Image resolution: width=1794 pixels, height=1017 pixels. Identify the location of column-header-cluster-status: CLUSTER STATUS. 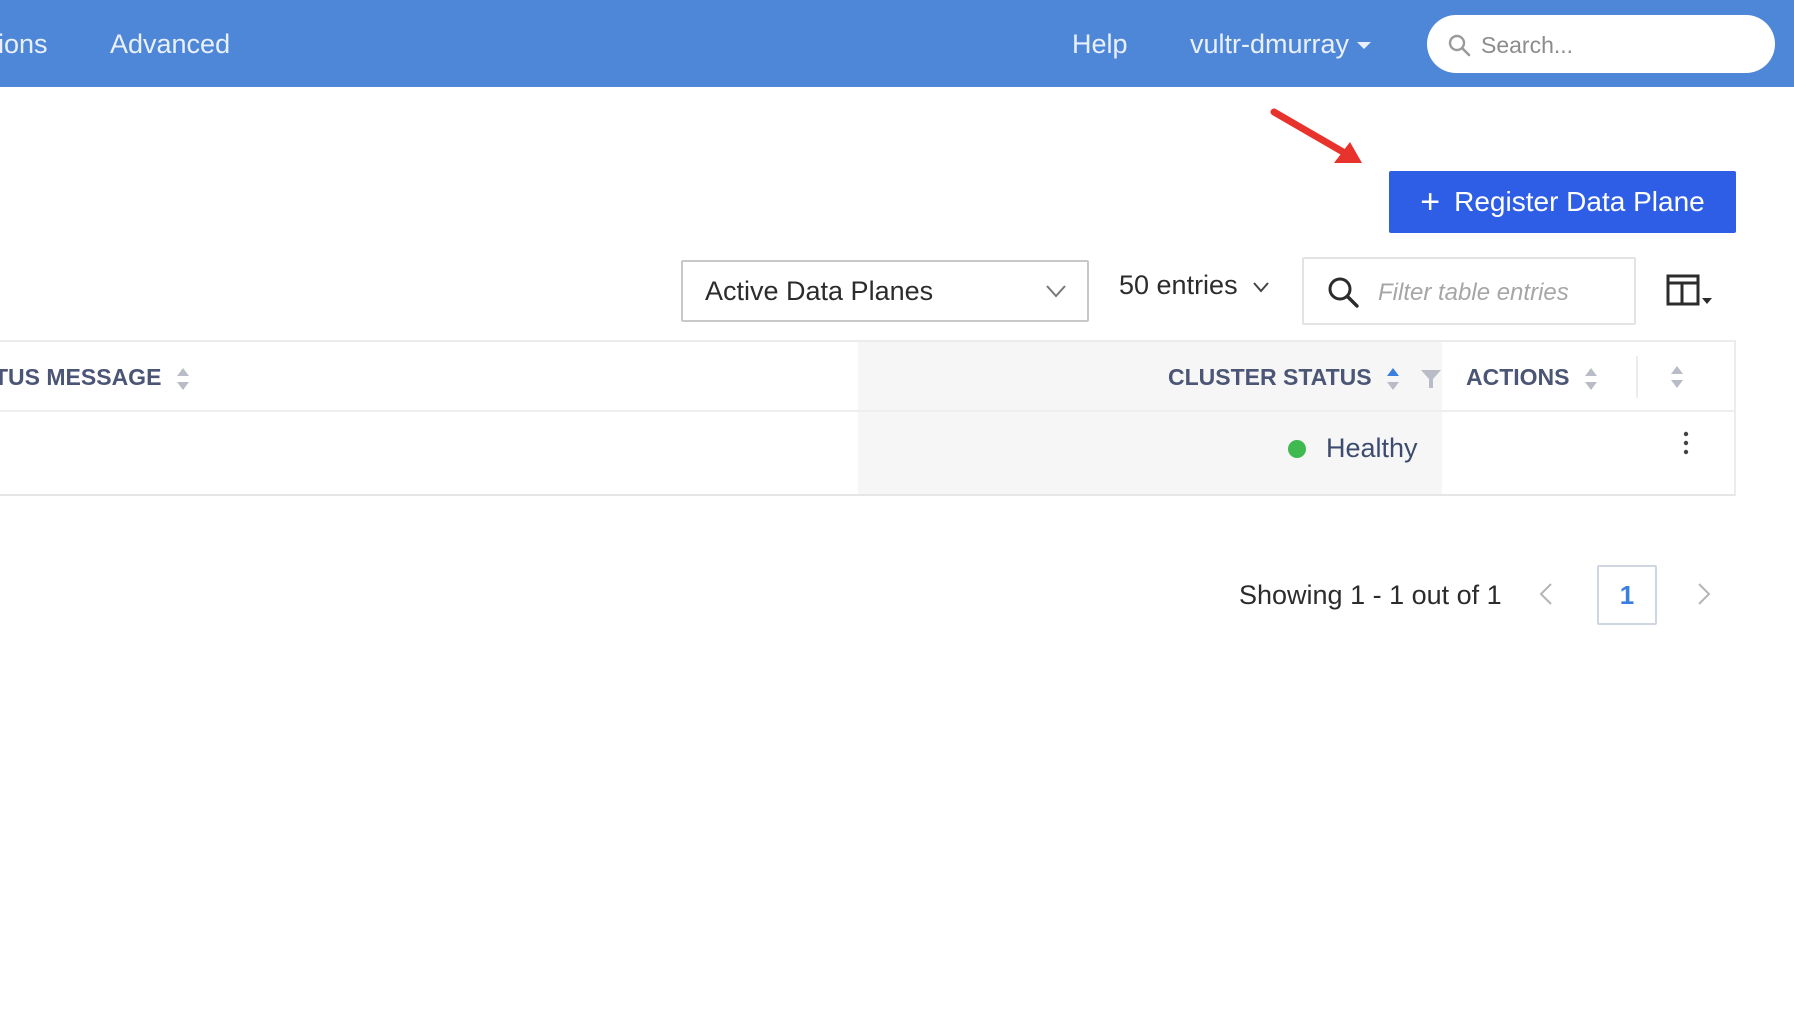
(1305, 378).